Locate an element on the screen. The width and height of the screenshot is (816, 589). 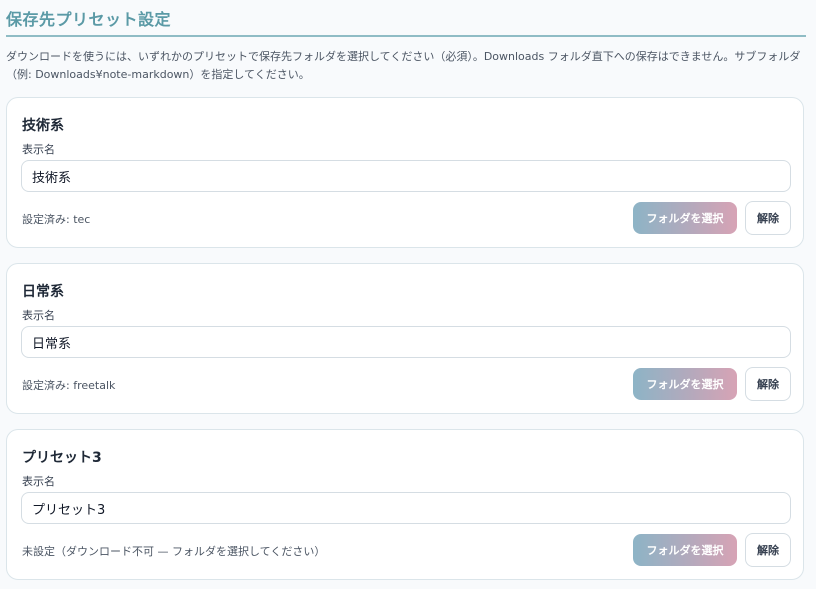
preset-heading: プリセット3 is located at coordinates (62, 458).